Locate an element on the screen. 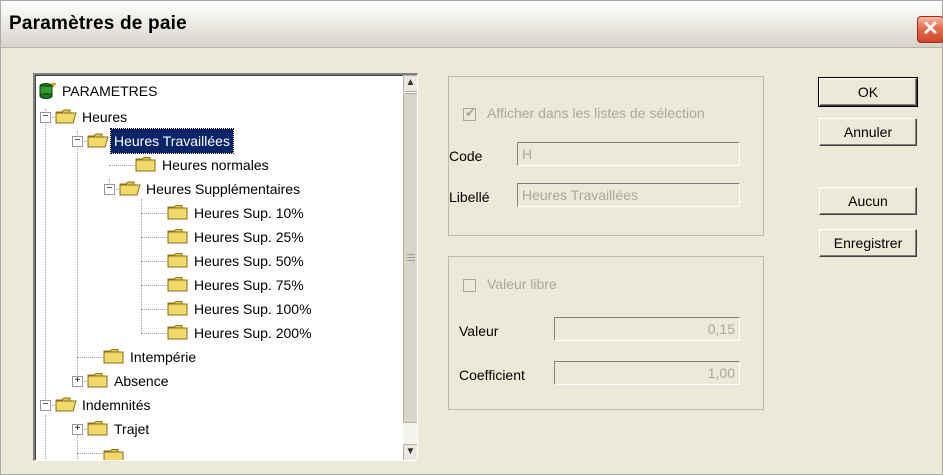  valeur-field: 0,15 is located at coordinates (647, 329).